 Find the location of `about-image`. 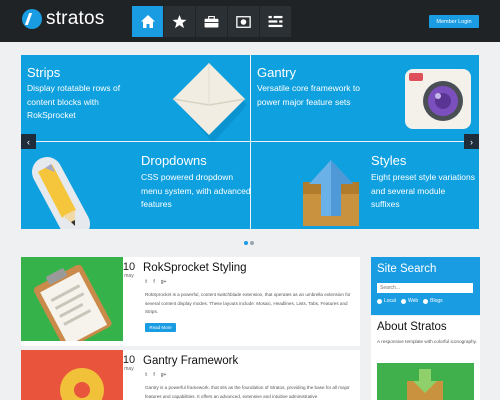

about-image is located at coordinates (425, 381).